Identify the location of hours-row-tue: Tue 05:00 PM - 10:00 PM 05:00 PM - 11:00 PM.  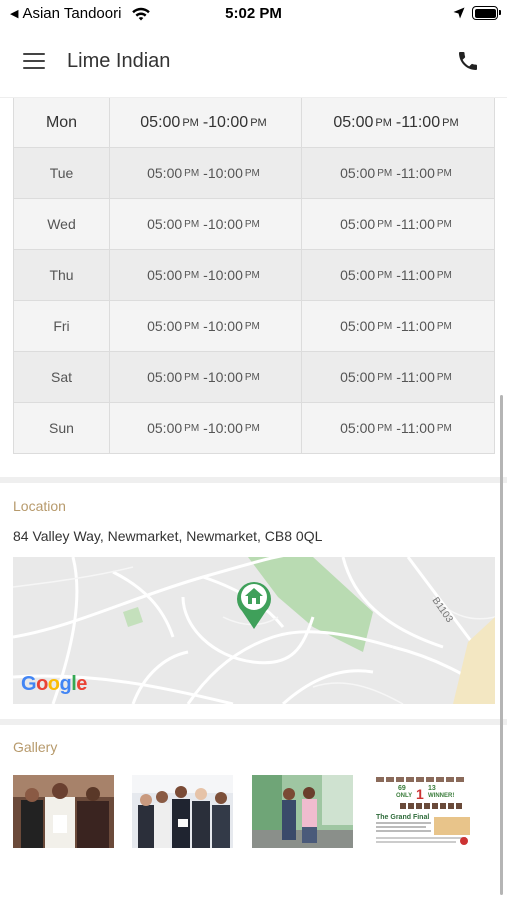
(254, 173).